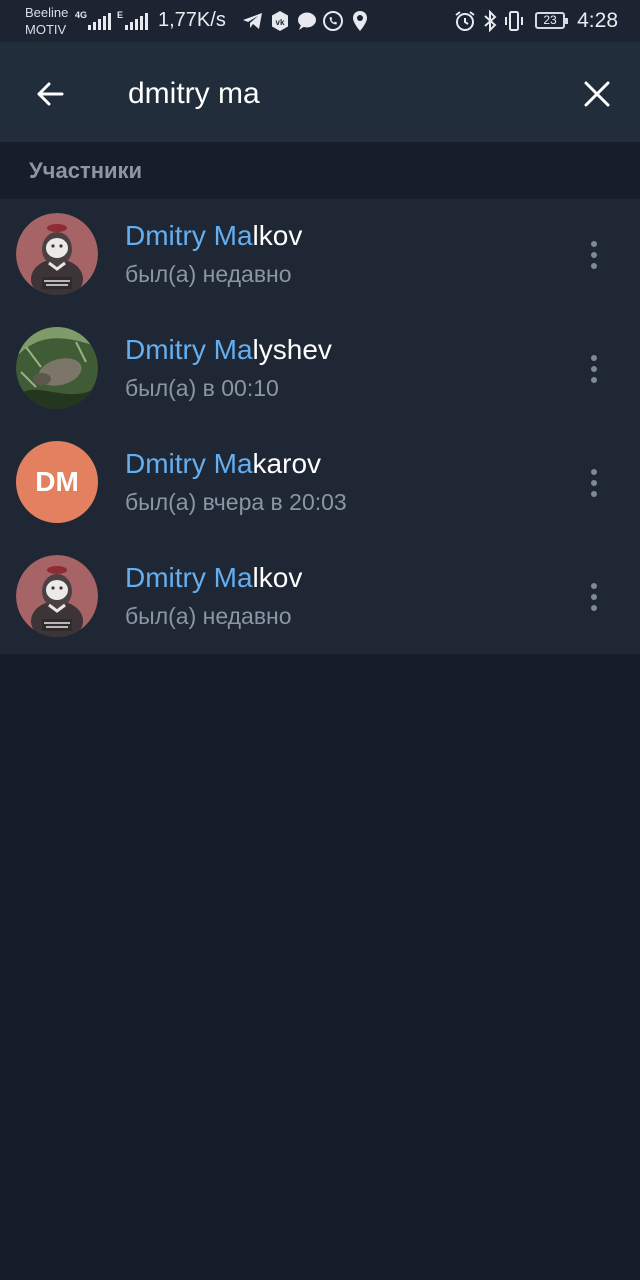 This screenshot has height=1280, width=640. What do you see at coordinates (236, 502) in the screenshot?
I see `last-seen-status: был(а) вчера в 20:03` at bounding box center [236, 502].